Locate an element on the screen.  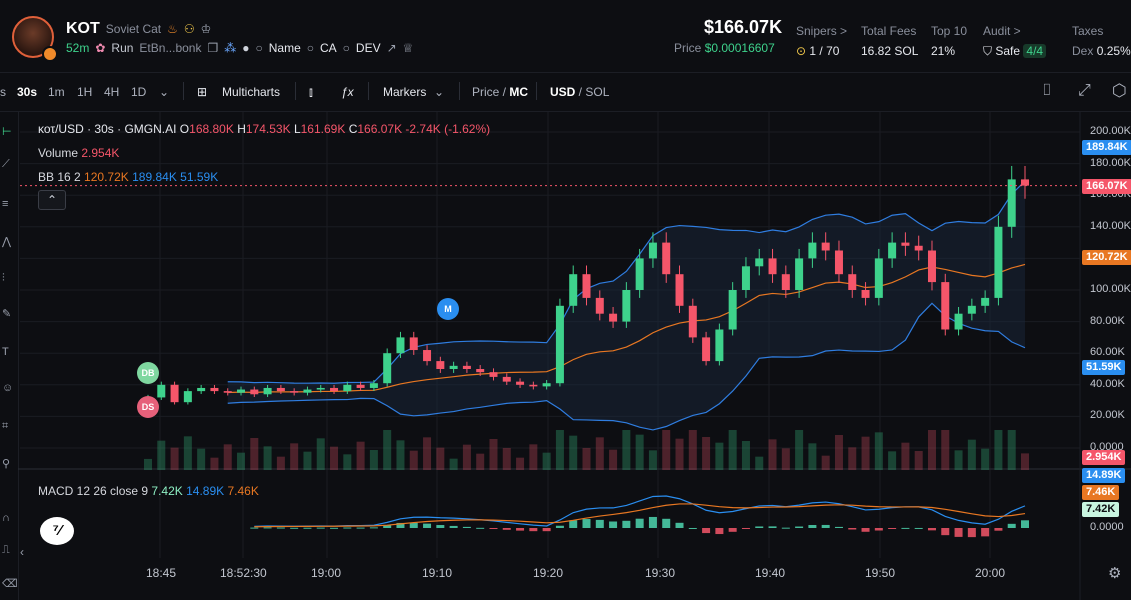
markers-chevron-icon: ⌄ is located at coordinates (439, 92).